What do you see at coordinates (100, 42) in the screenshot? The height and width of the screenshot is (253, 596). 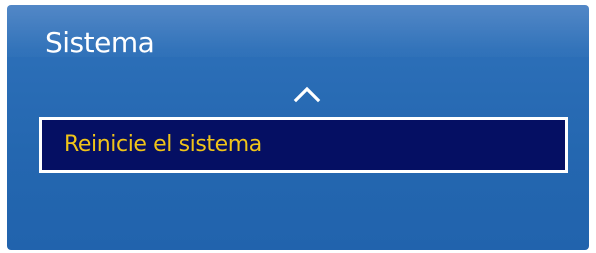 I see `panel-title: Sistema` at bounding box center [100, 42].